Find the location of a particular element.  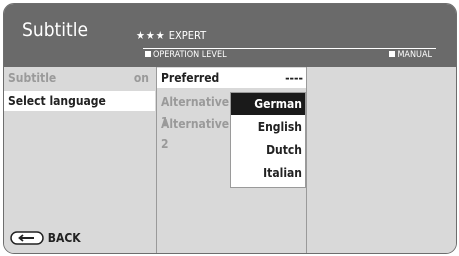

operation-level-label-wrap: OPERATION LEVEL is located at coordinates (186, 55).